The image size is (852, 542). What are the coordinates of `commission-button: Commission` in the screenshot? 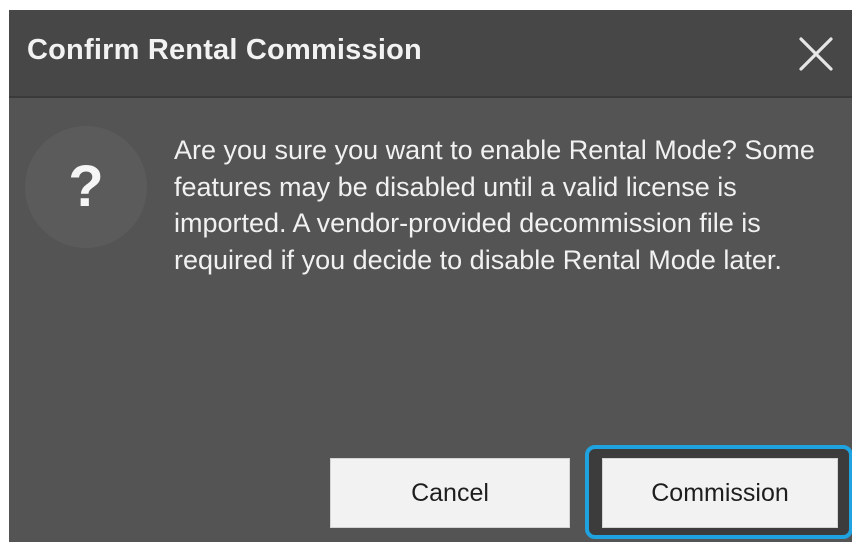 It's located at (720, 493).